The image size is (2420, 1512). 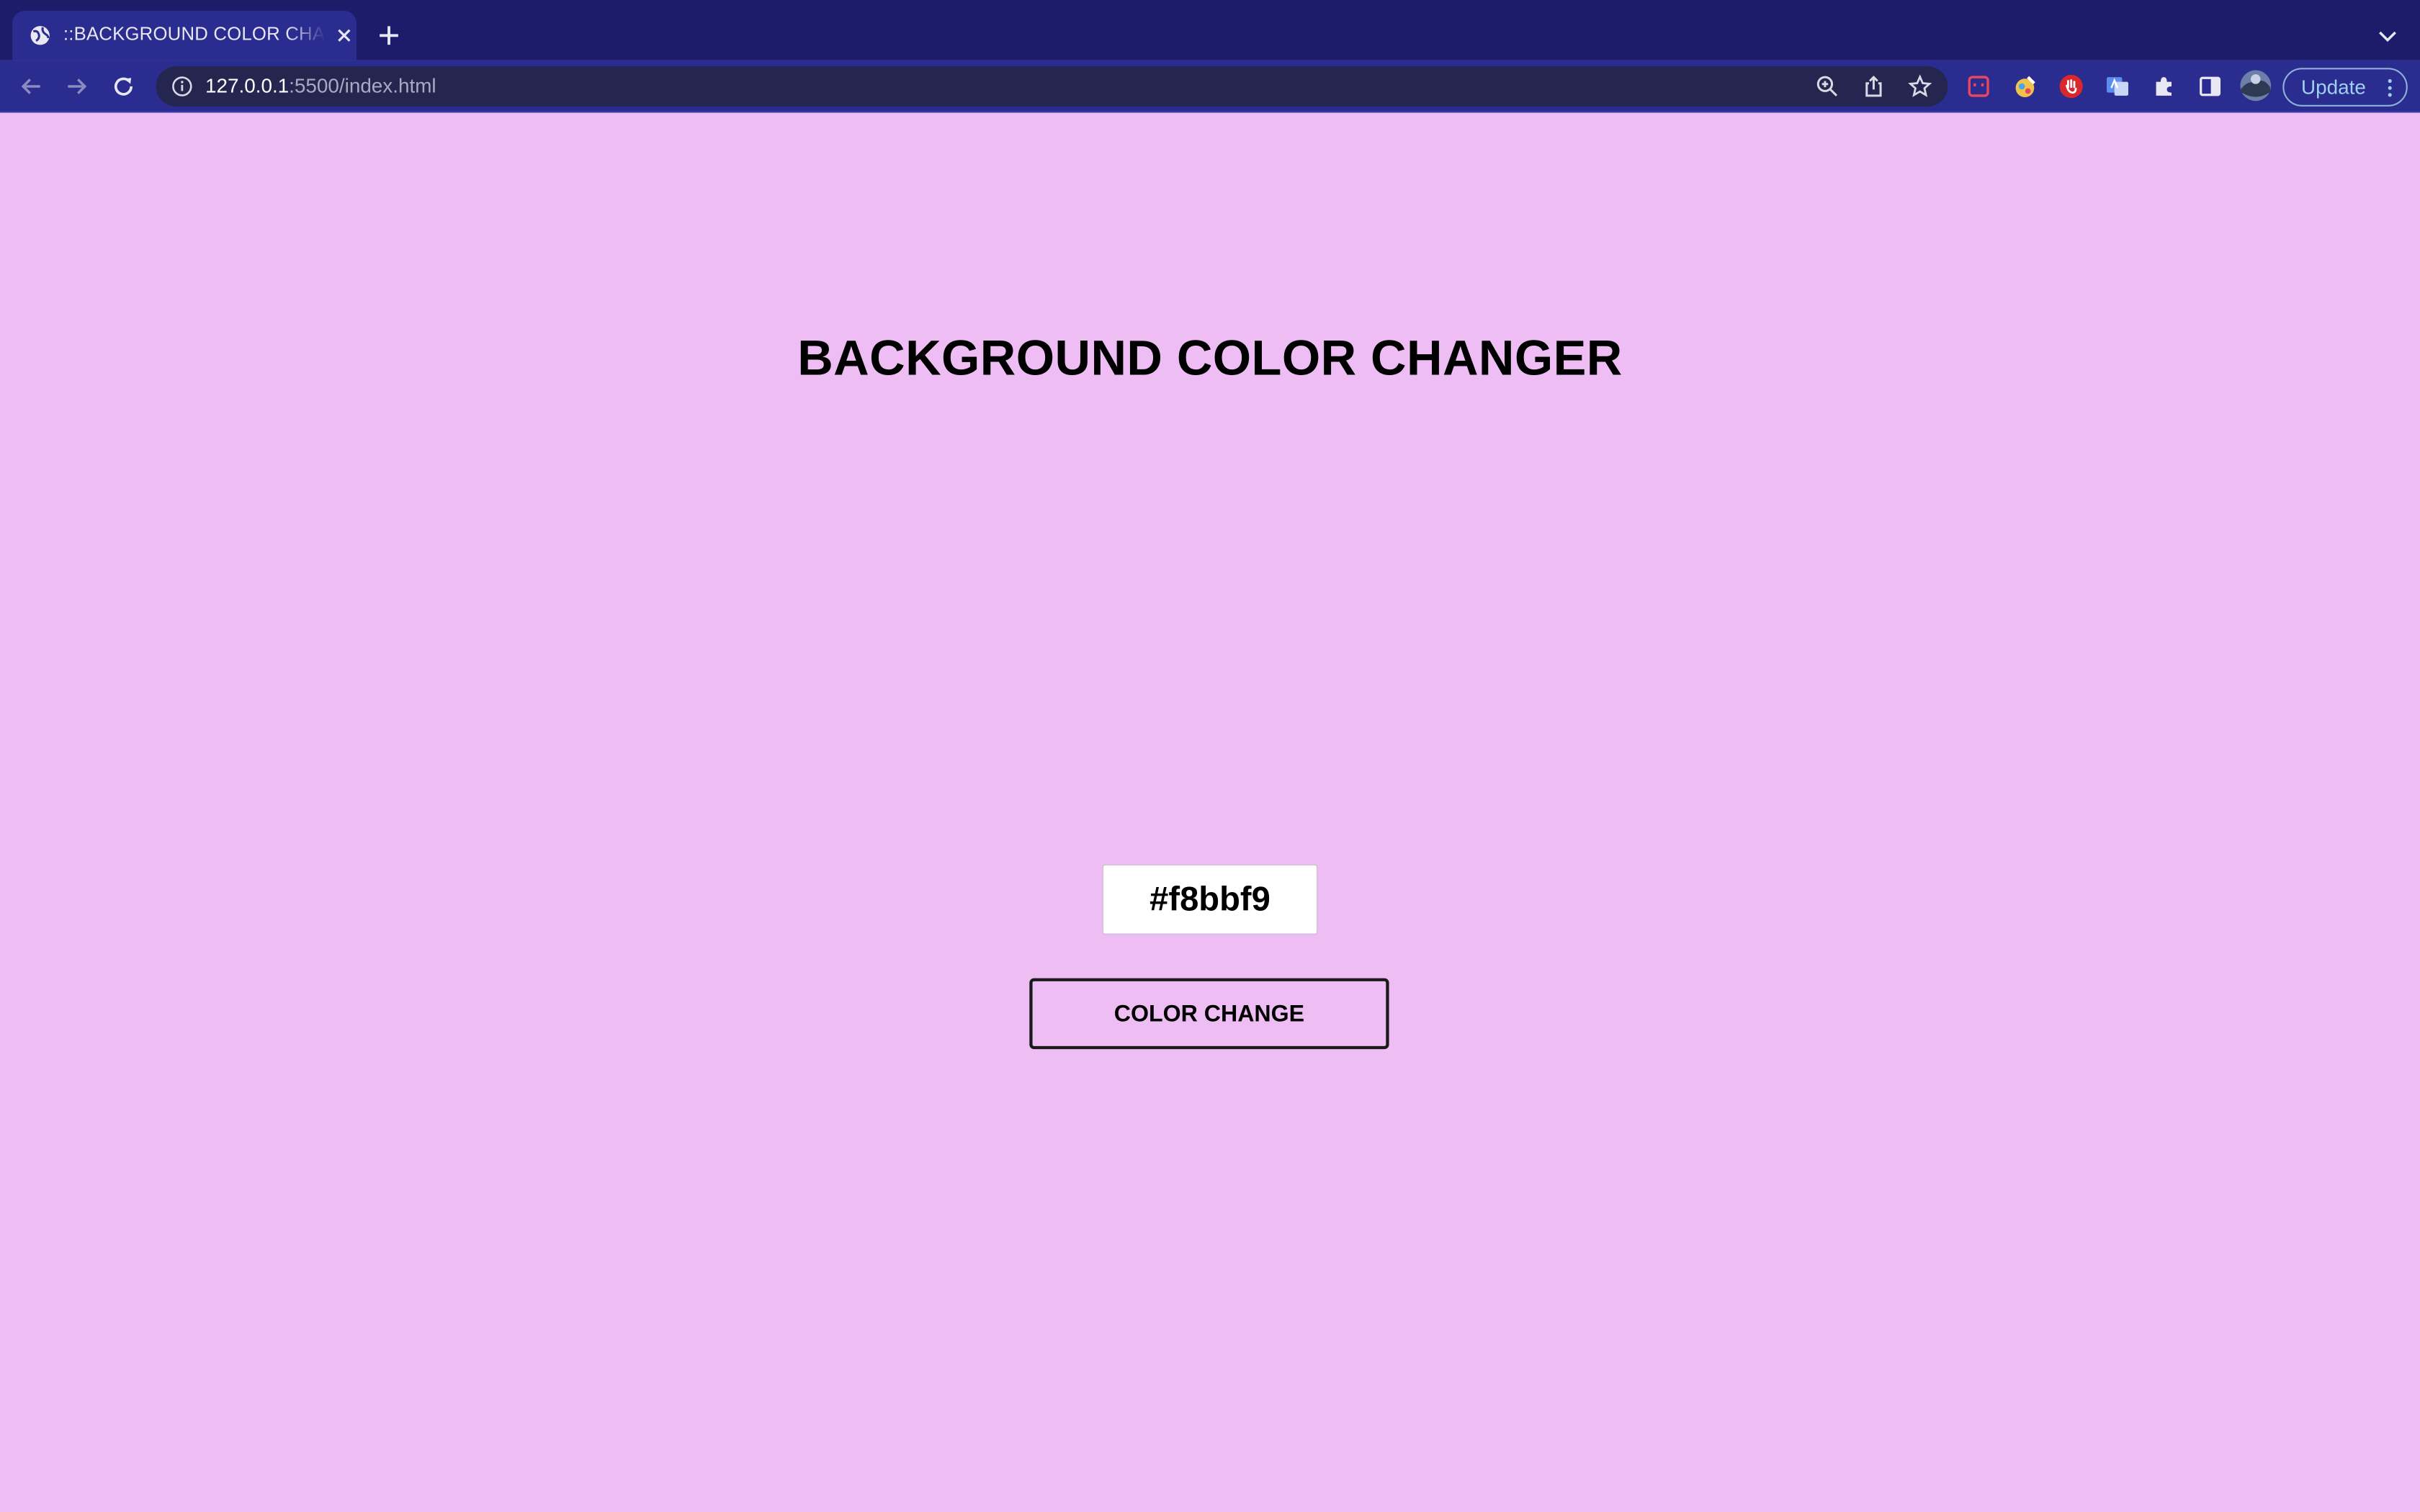 What do you see at coordinates (389, 36) in the screenshot?
I see `new-tab-icon` at bounding box center [389, 36].